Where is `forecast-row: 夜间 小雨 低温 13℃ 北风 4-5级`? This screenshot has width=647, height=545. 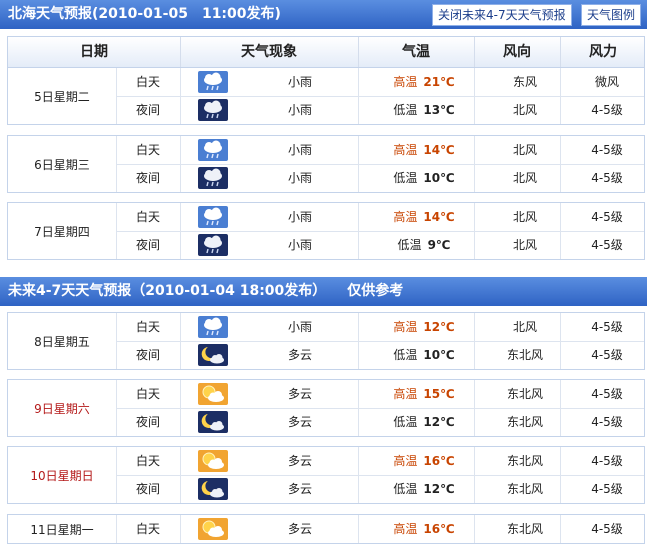 forecast-row: 夜间 小雨 低温 13℃ 北风 4-5级 is located at coordinates (380, 110).